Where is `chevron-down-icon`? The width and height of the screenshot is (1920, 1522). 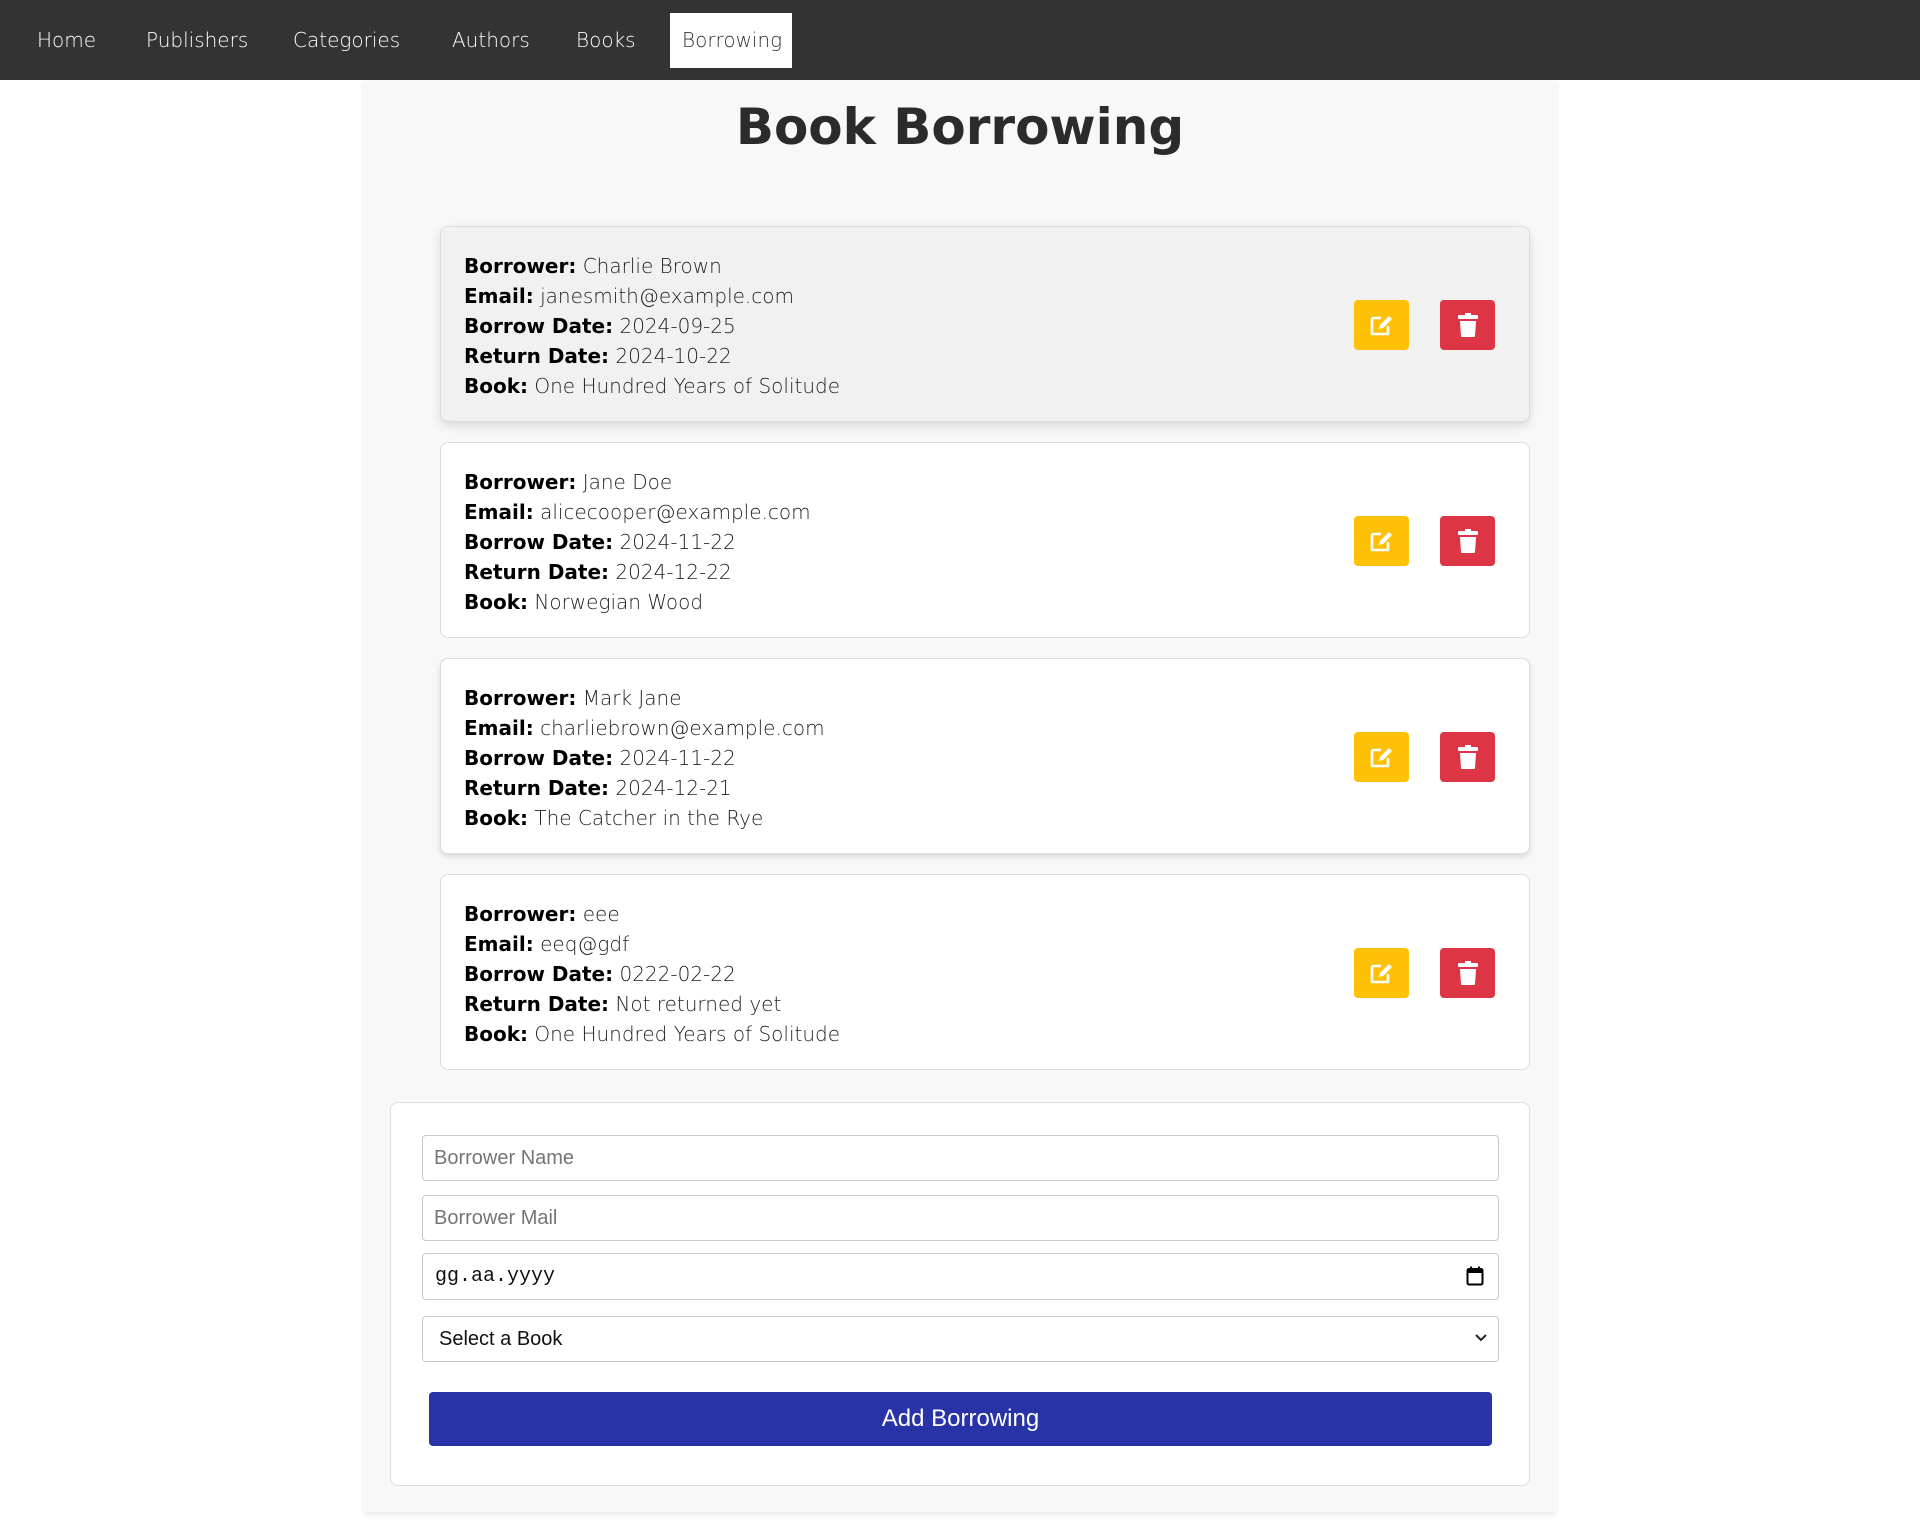 chevron-down-icon is located at coordinates (1481, 1338).